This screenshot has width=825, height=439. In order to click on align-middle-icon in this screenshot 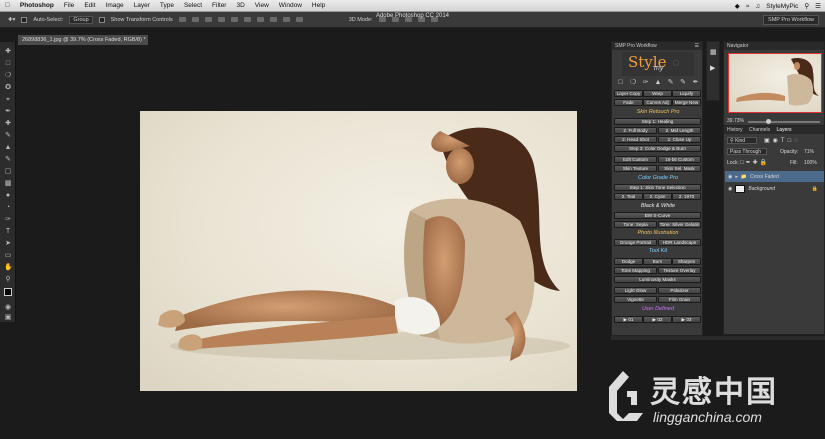, I will do `click(195, 19)`.